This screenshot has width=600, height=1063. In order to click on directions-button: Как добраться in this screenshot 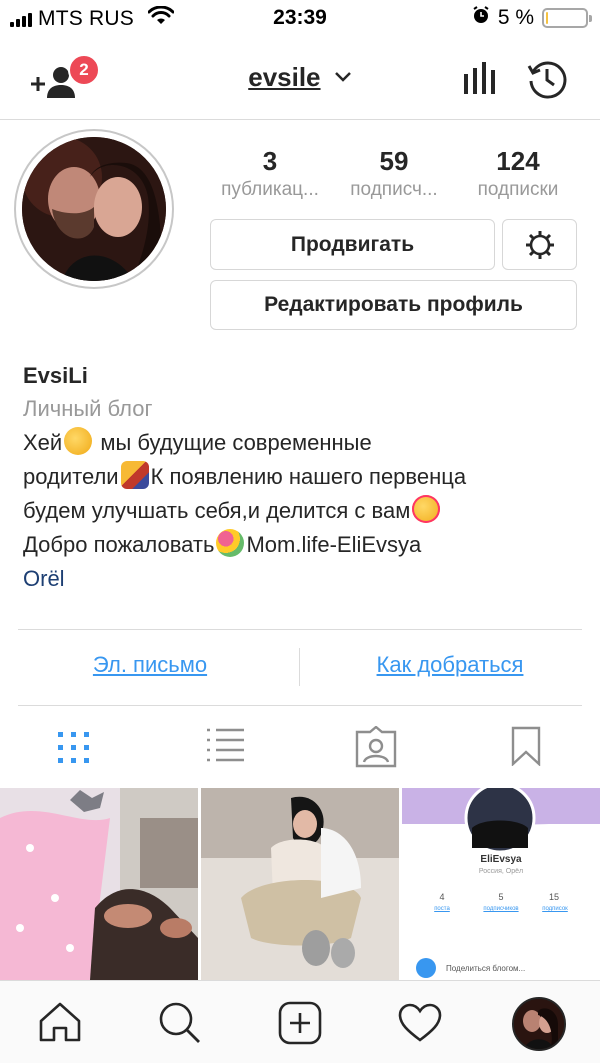, I will do `click(450, 665)`.